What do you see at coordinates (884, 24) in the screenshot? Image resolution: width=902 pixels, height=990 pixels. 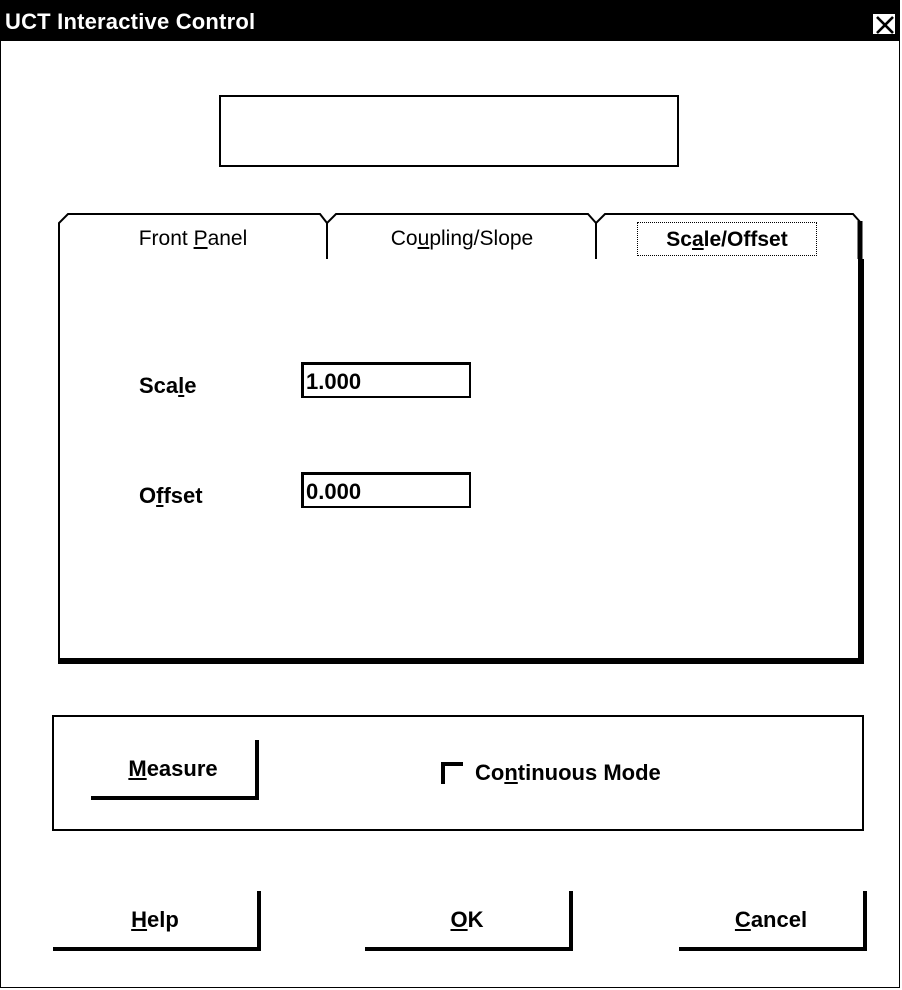 I see `close-icon` at bounding box center [884, 24].